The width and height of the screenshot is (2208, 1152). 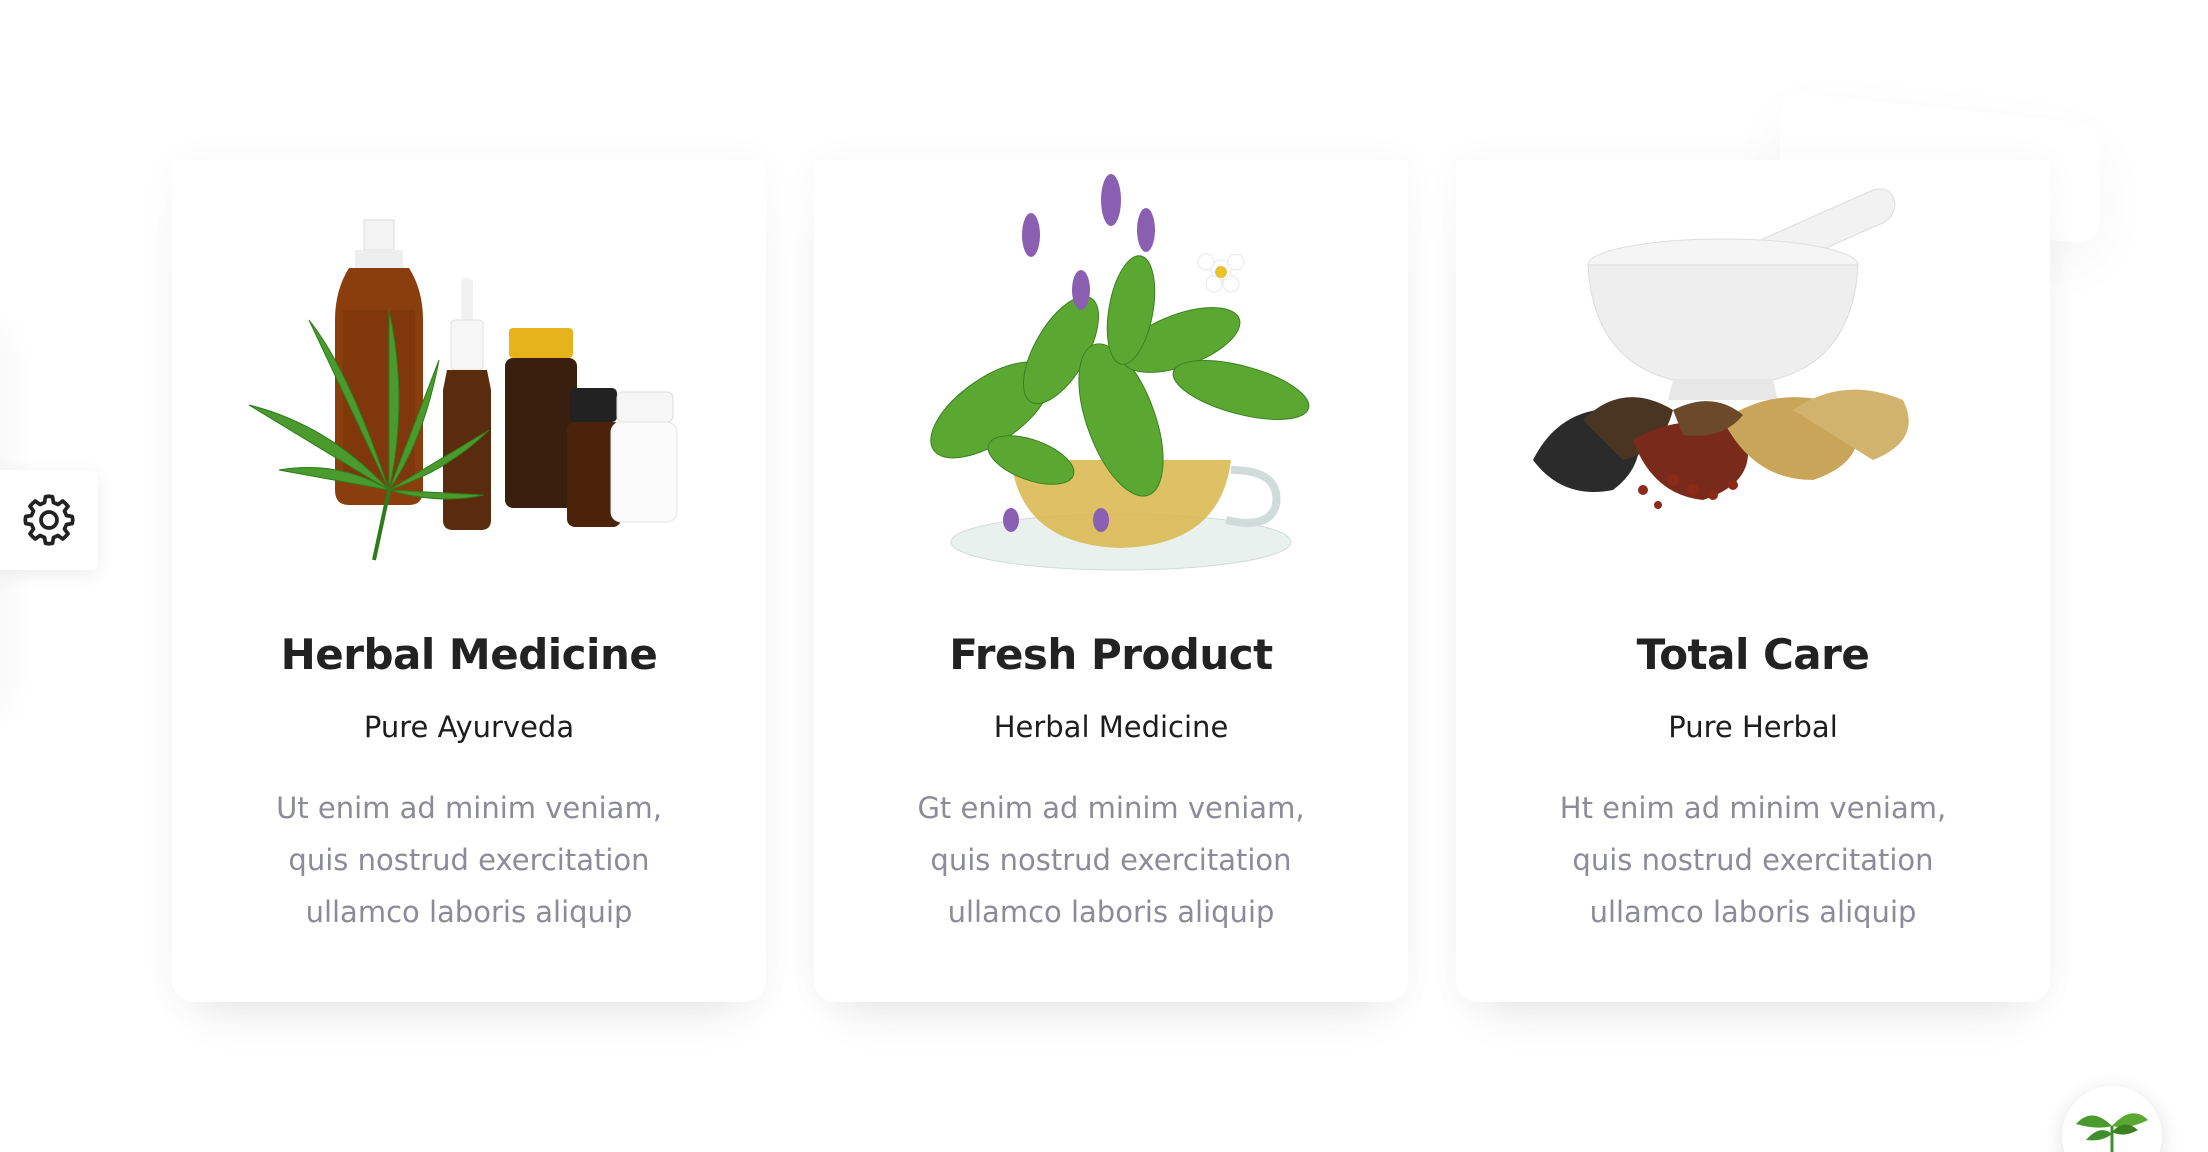 I want to click on scroll-top-leaf-button, so click(x=2112, y=1119).